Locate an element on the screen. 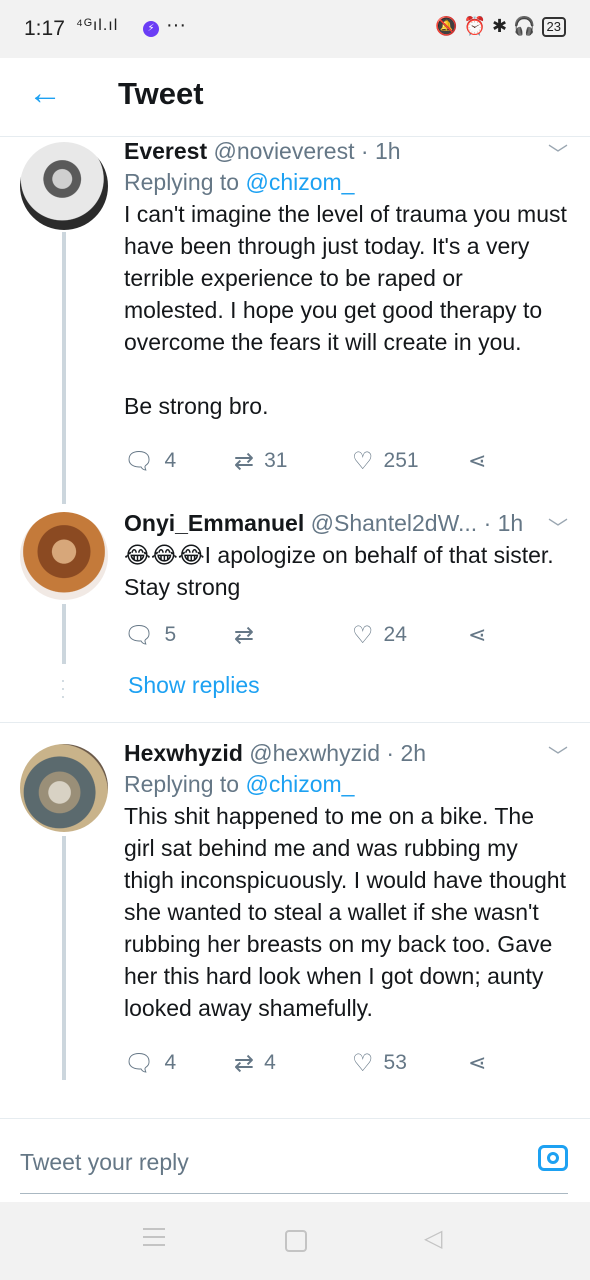 Image resolution: width=590 pixels, height=1280 pixels. bluetooth-icon: ✱ is located at coordinates (500, 26).